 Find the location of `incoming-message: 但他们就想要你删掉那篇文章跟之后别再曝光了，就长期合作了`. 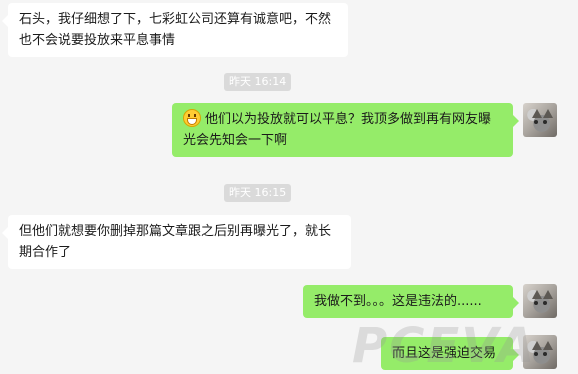

incoming-message: 但他们就想要你删掉那篇文章跟之后别再曝光了，就长期合作了 is located at coordinates (176, 242).